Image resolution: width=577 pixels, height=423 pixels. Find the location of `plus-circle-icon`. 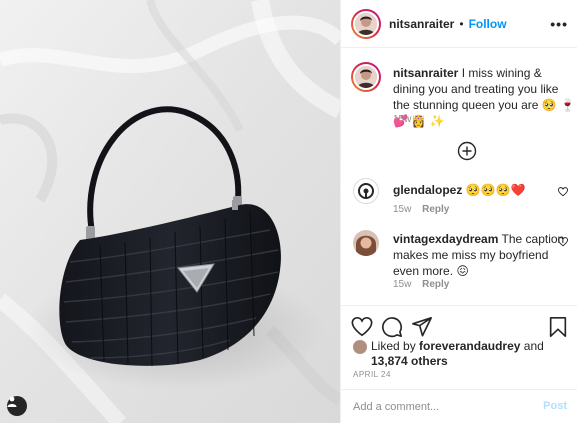

plus-circle-icon is located at coordinates (467, 151).